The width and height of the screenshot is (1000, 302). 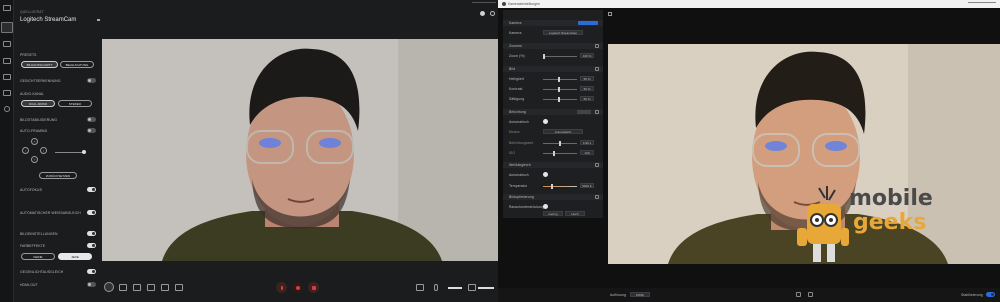 I want to click on app-nav-rail, so click(x=7, y=151).